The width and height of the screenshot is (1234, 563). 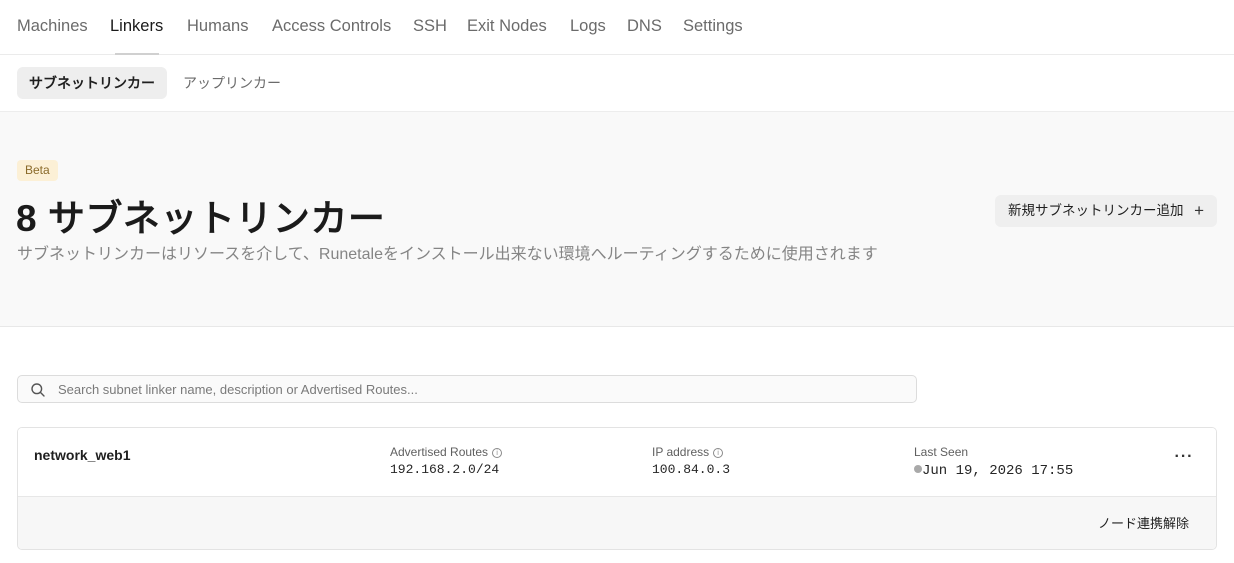 What do you see at coordinates (1184, 459) in the screenshot?
I see `more-horizontal-icon: ···` at bounding box center [1184, 459].